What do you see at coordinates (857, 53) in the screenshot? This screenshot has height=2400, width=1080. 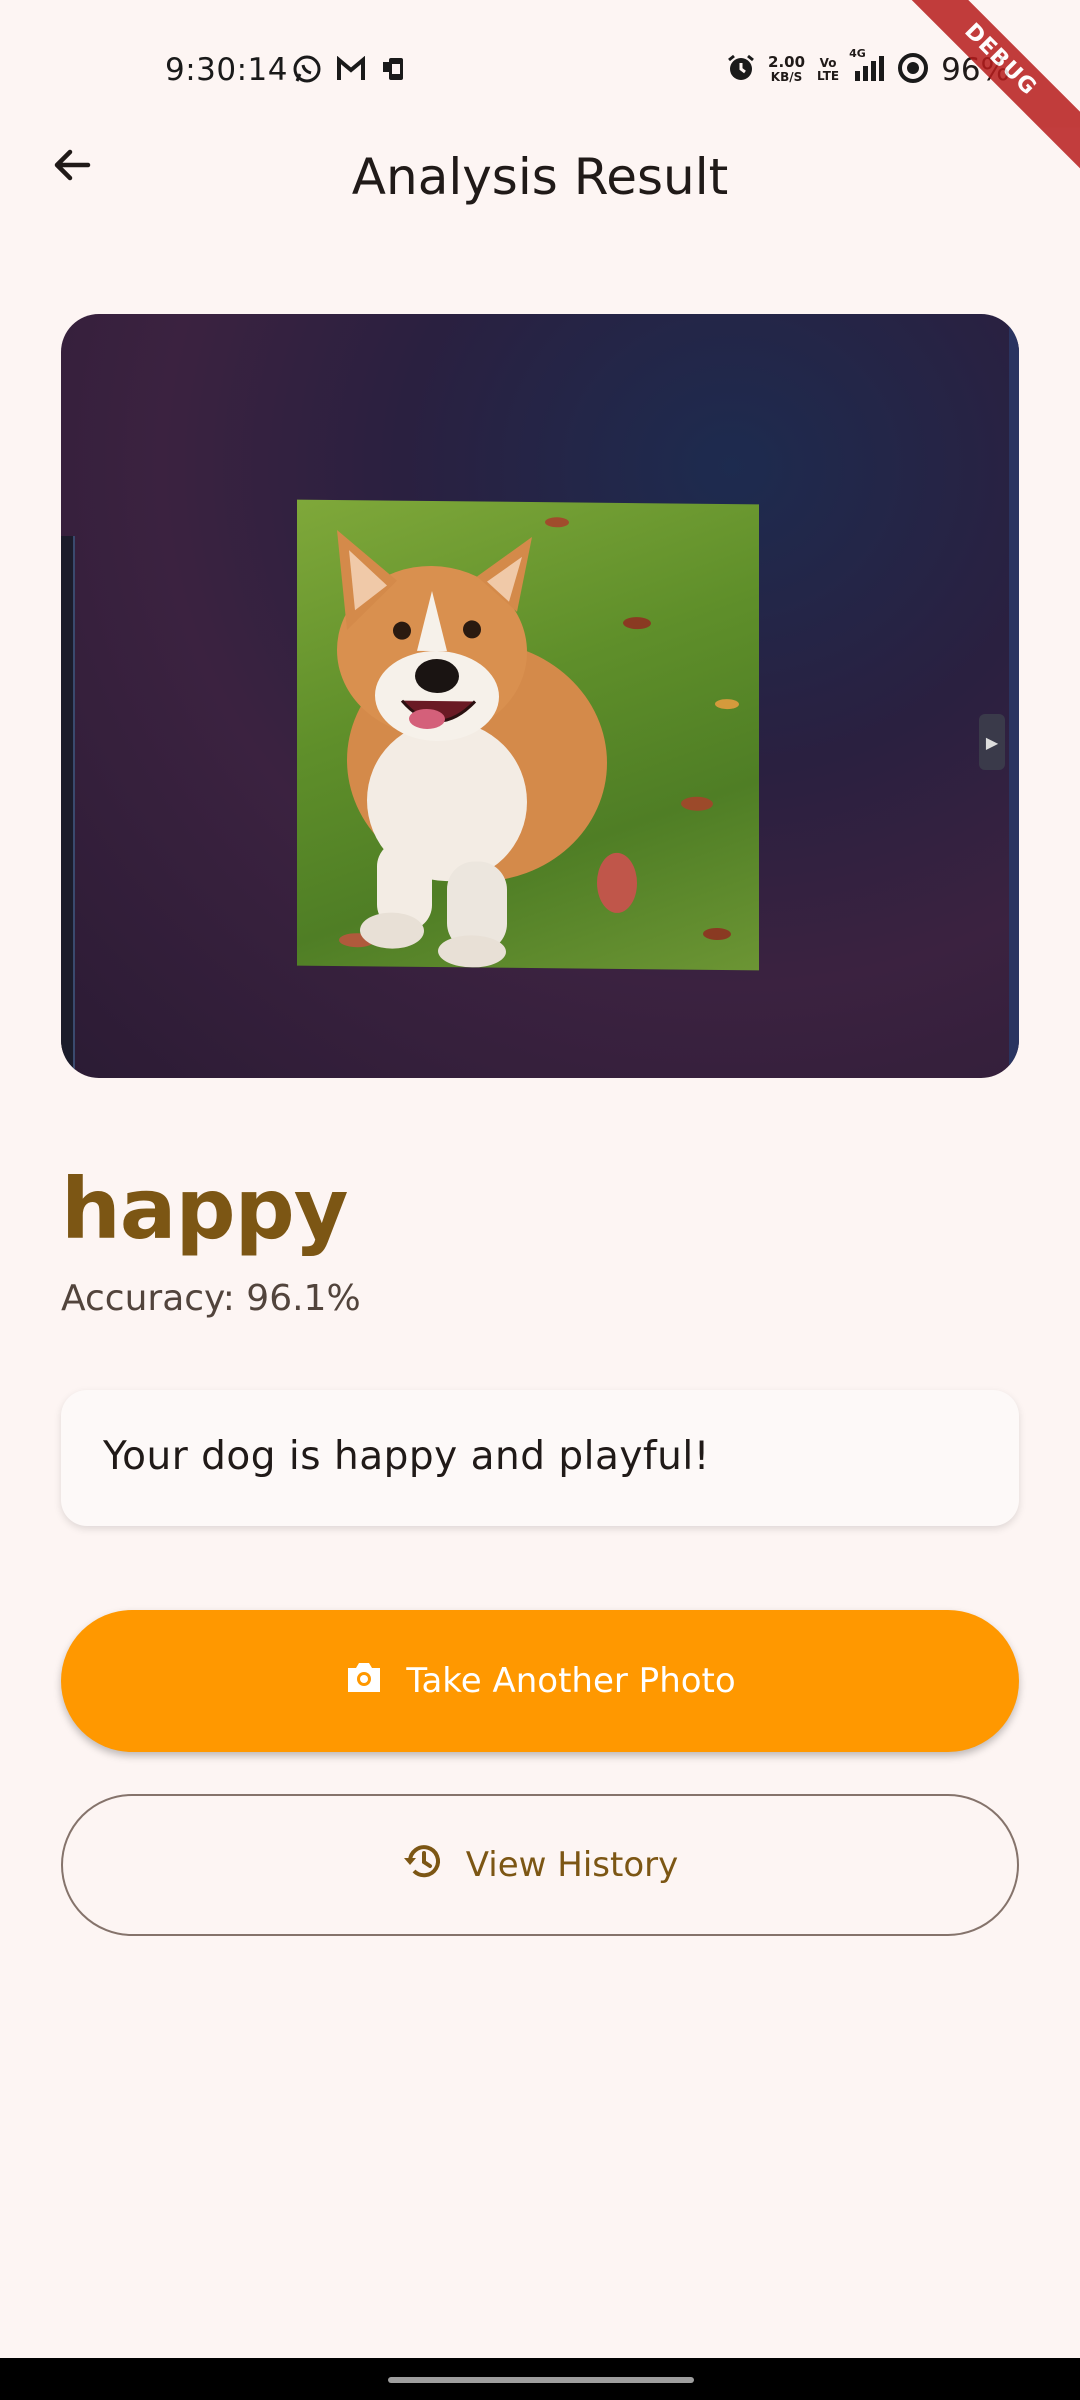 I see `network-type: 4G` at bounding box center [857, 53].